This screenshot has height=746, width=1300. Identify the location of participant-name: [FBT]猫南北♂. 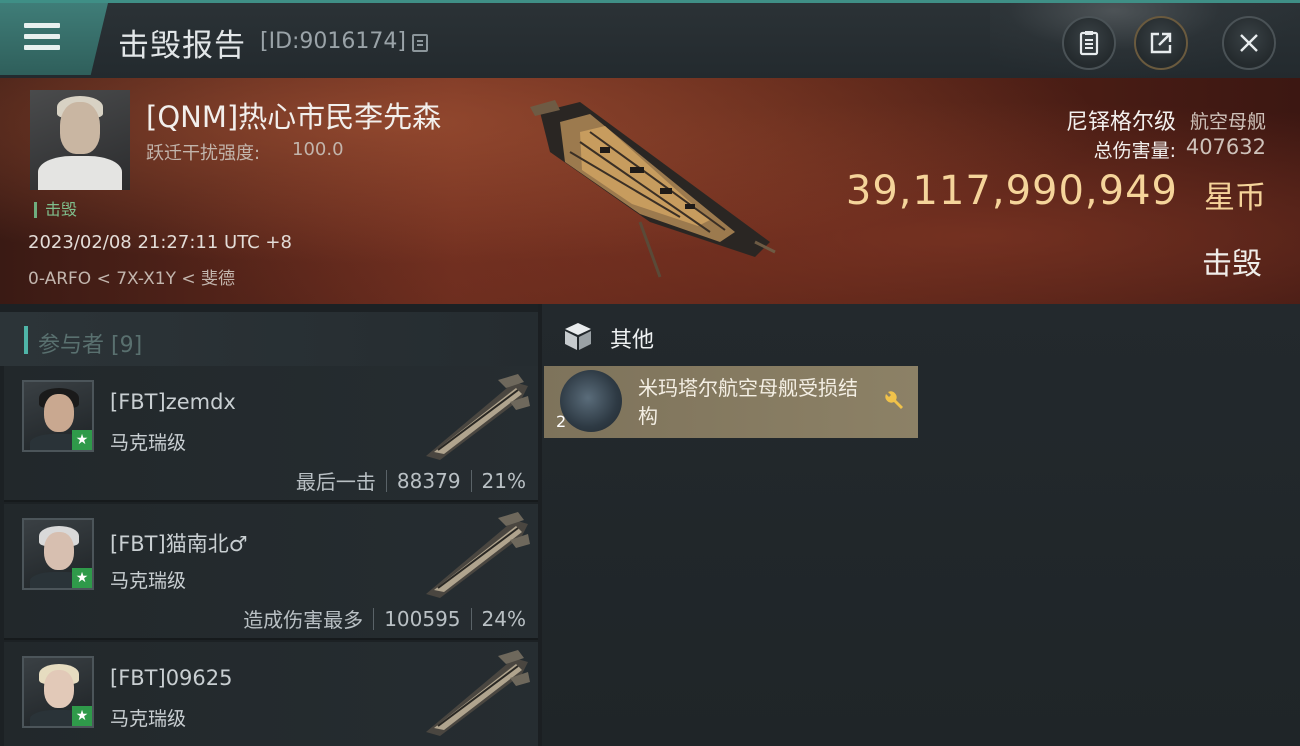
(179, 543).